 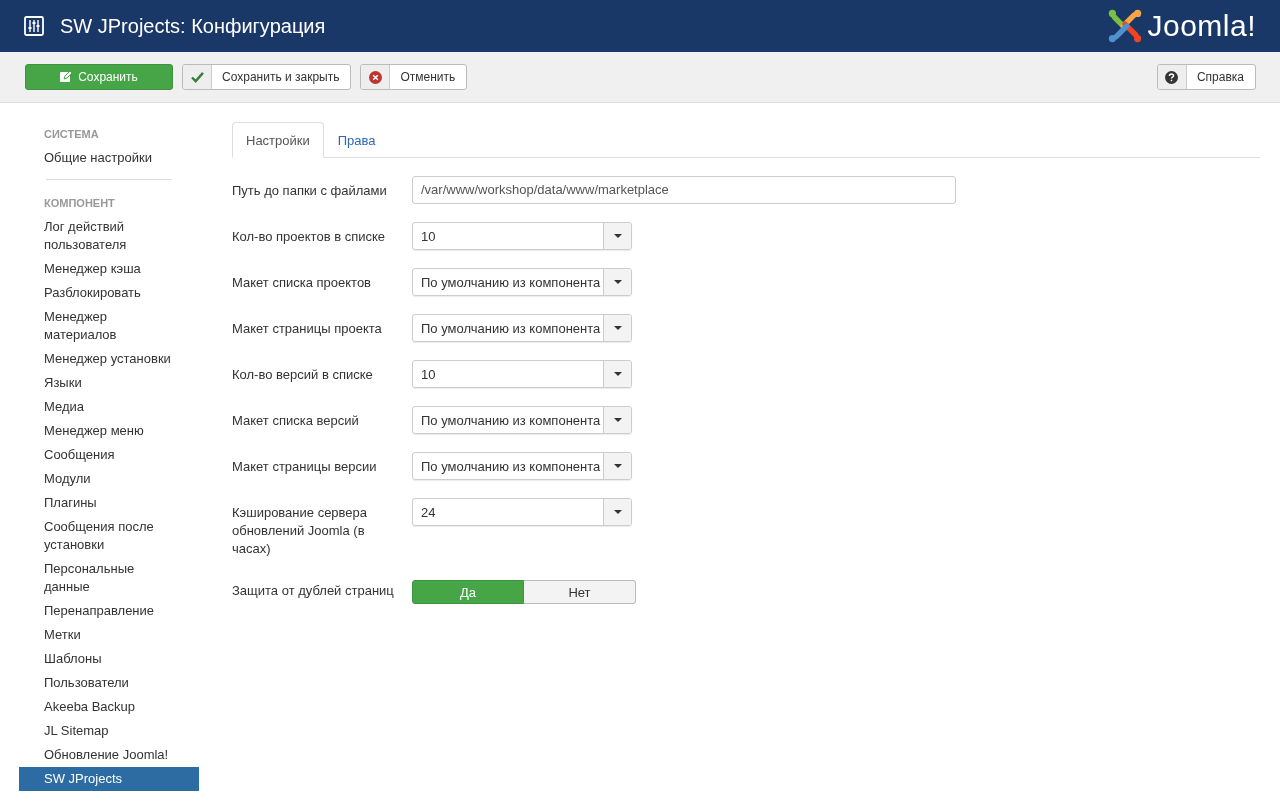 What do you see at coordinates (109, 707) in the screenshot?
I see `sidebar-item: Akeeba Backup` at bounding box center [109, 707].